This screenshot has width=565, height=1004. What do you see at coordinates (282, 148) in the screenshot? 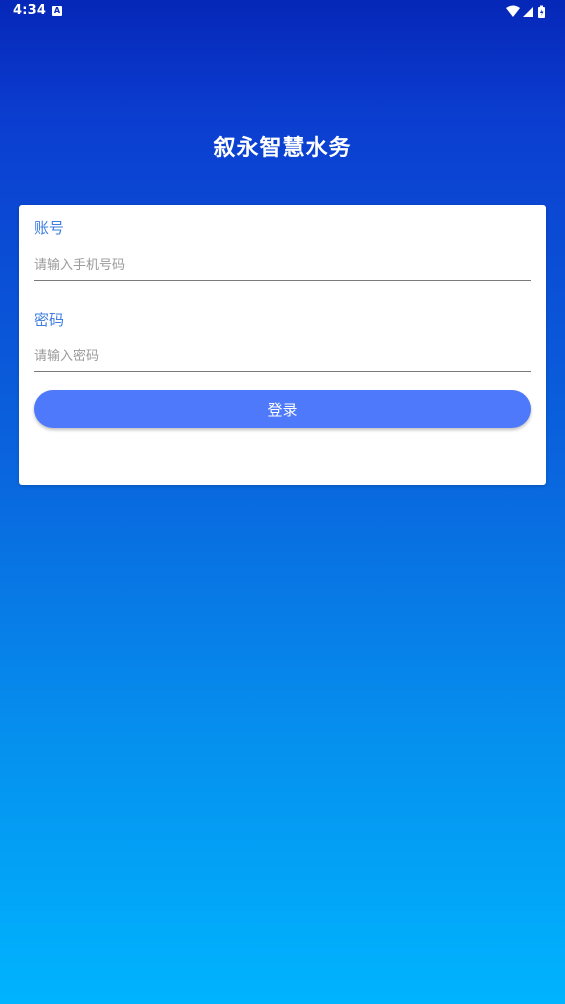
I see `page-title: 叙永智慧水务` at bounding box center [282, 148].